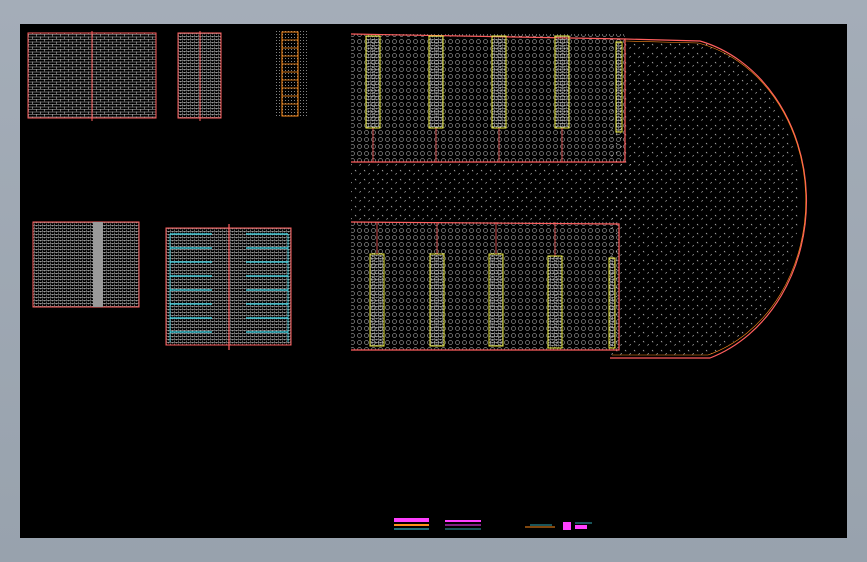  What do you see at coordinates (493, 524) in the screenshot?
I see `legend-marks` at bounding box center [493, 524].